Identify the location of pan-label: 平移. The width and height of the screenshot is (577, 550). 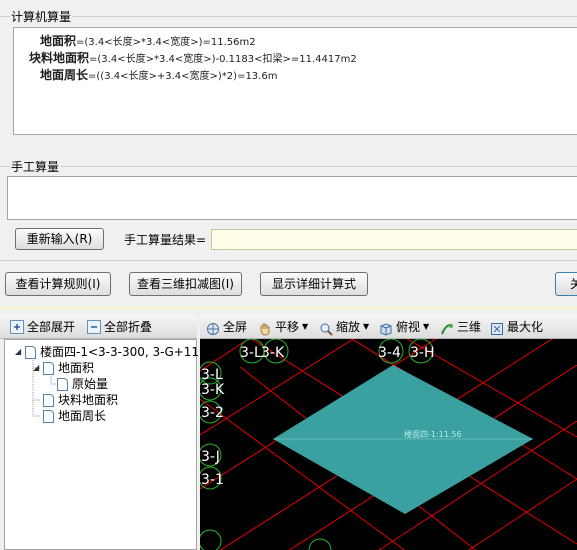
(287, 327).